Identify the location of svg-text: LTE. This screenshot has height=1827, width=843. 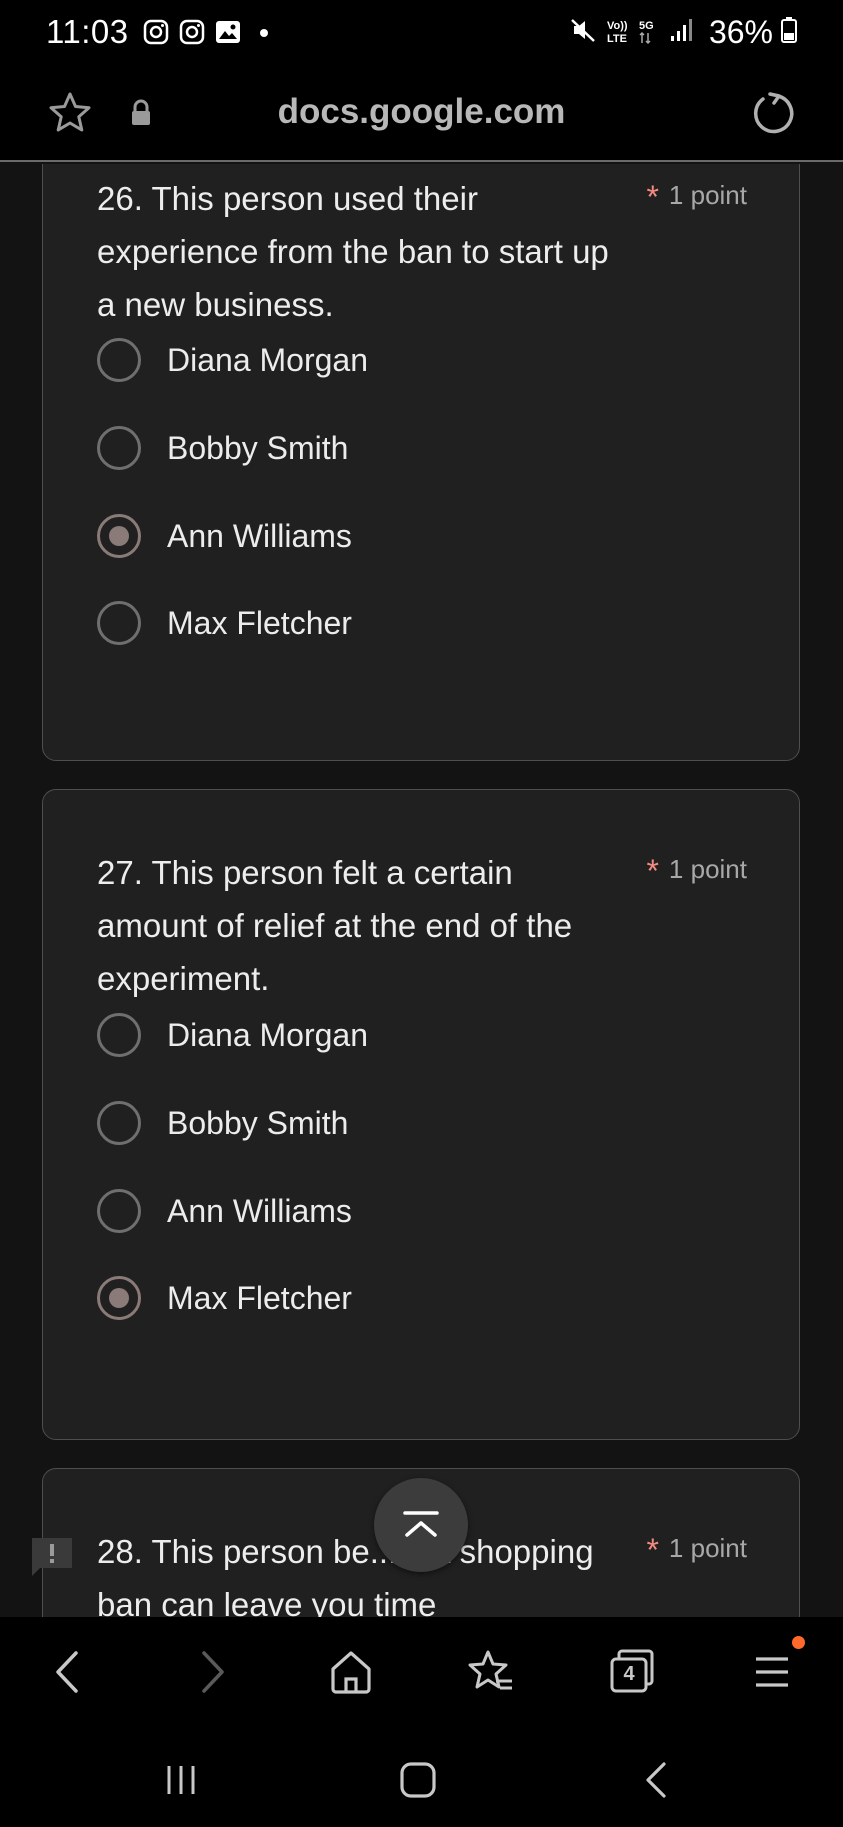
(617, 39).